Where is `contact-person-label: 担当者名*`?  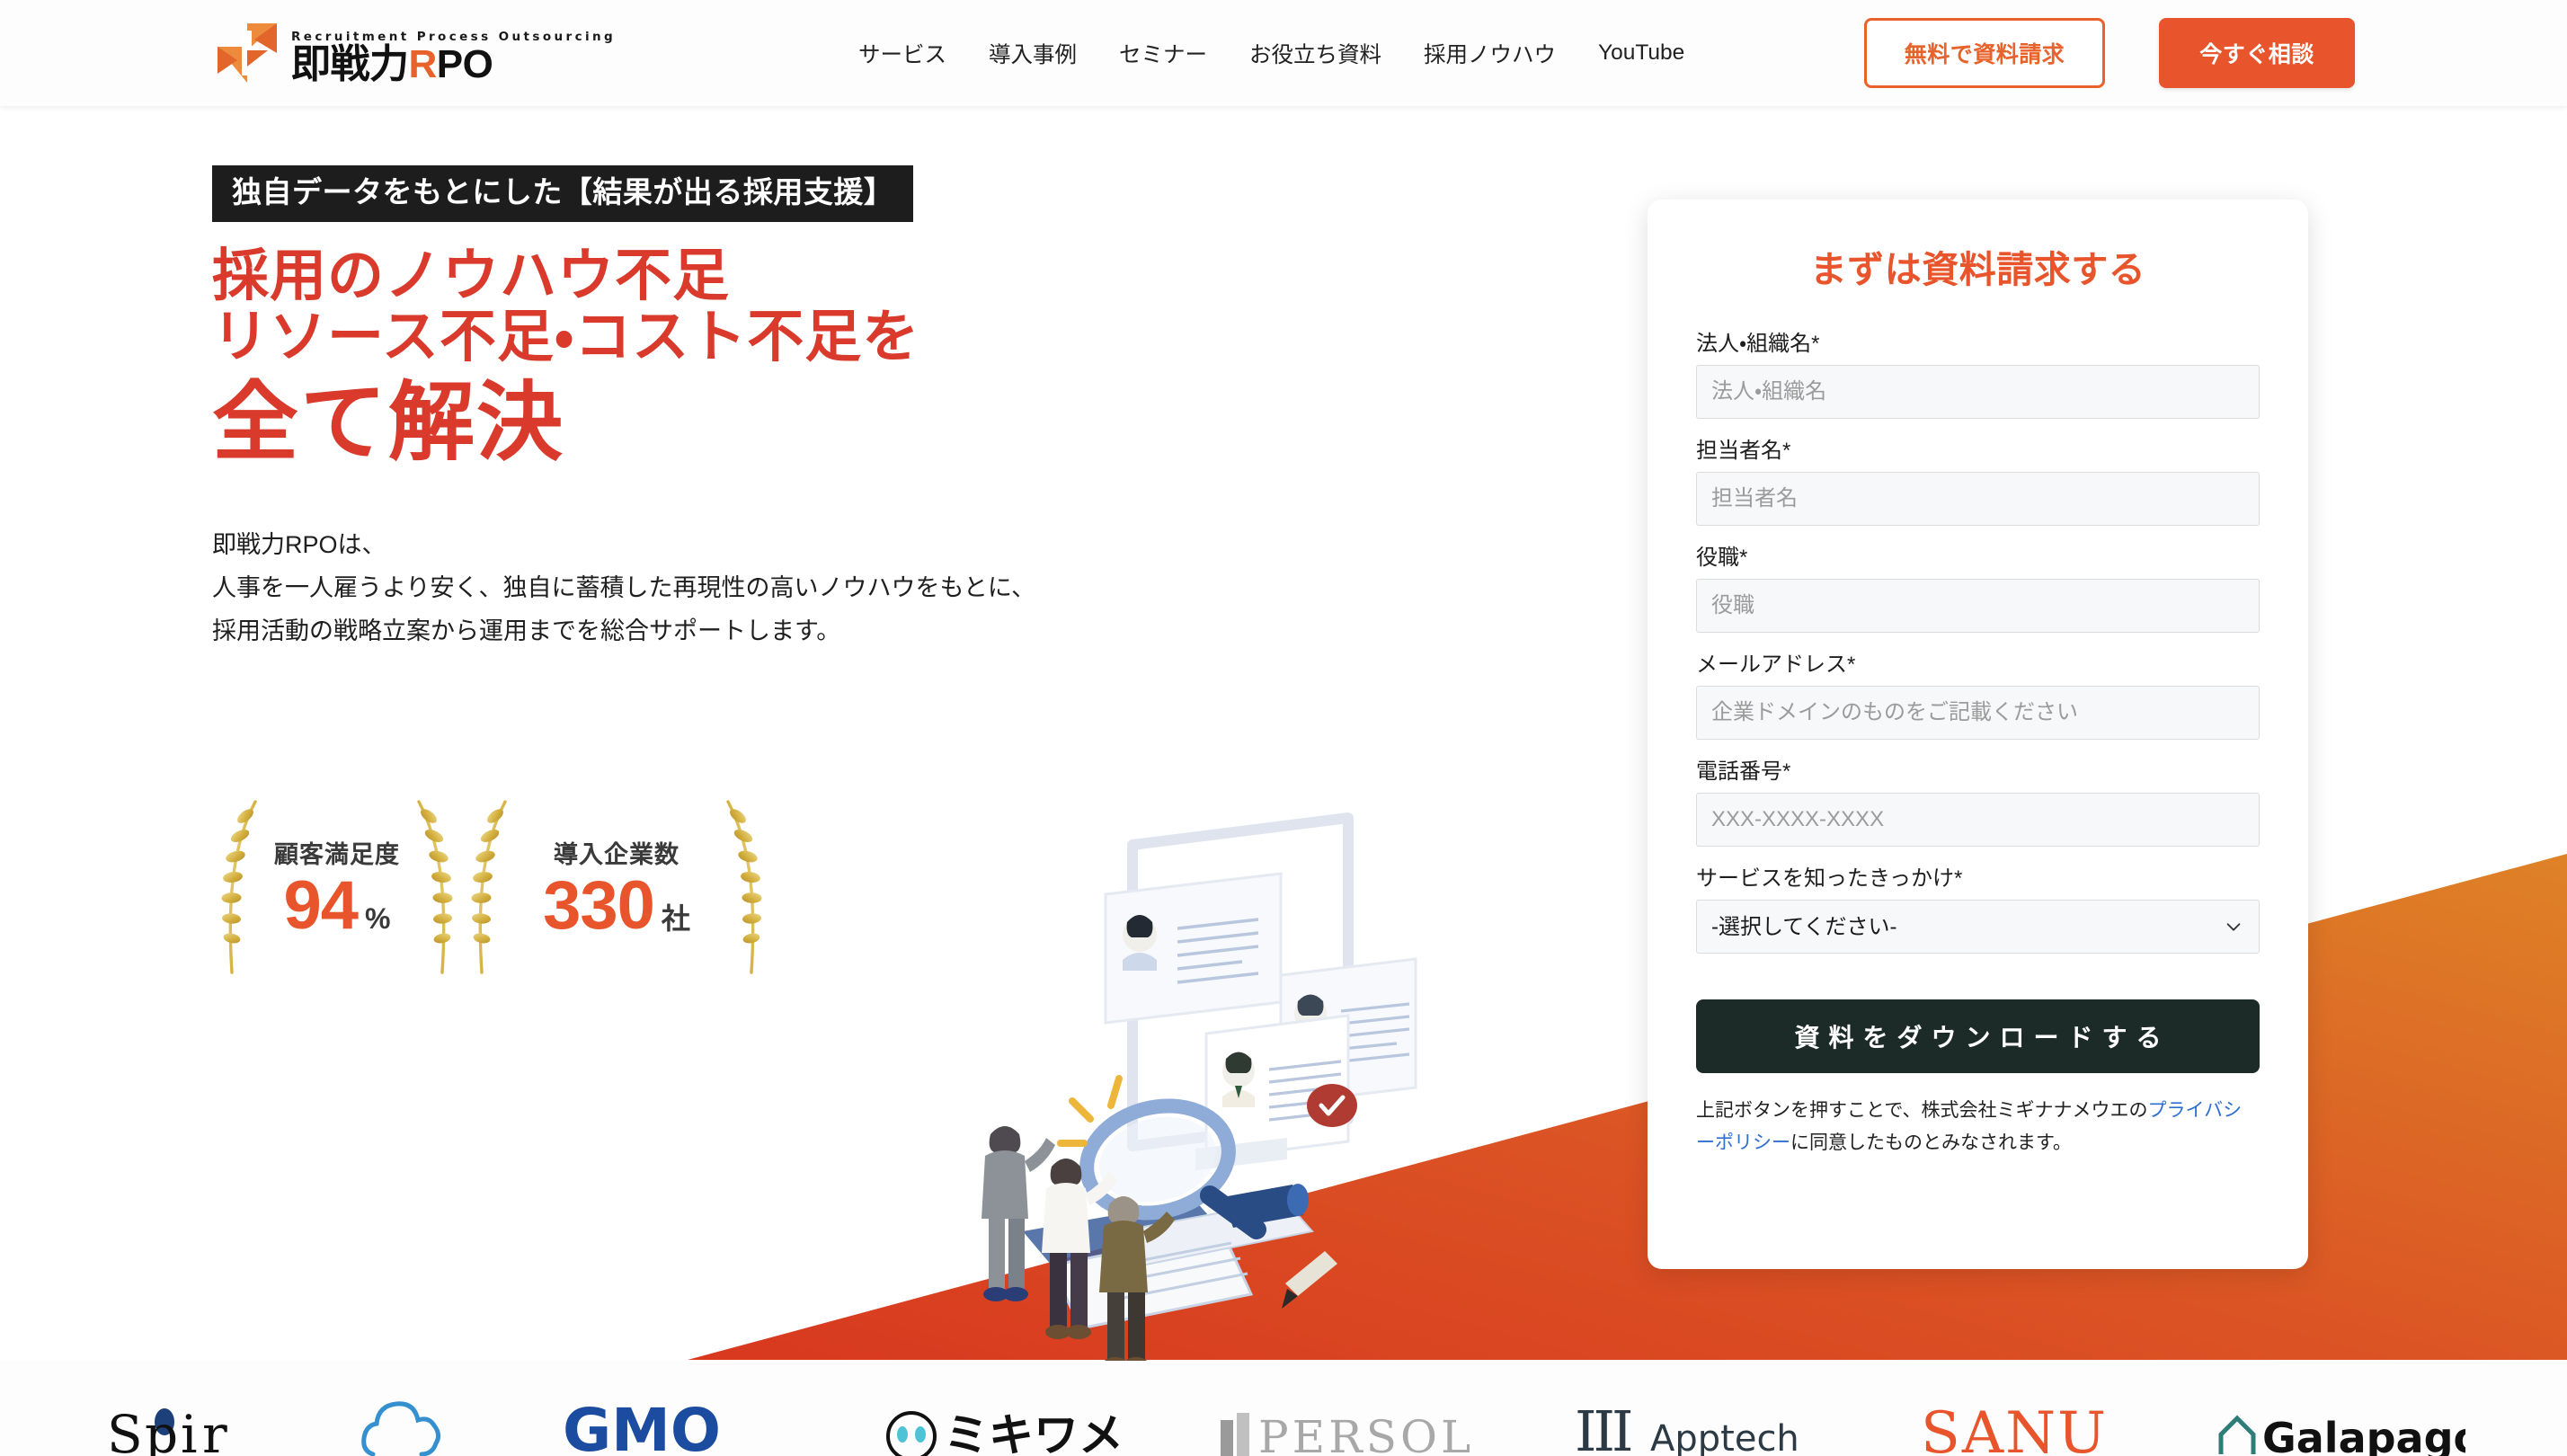
contact-person-label: 担当者名* is located at coordinates (1743, 451).